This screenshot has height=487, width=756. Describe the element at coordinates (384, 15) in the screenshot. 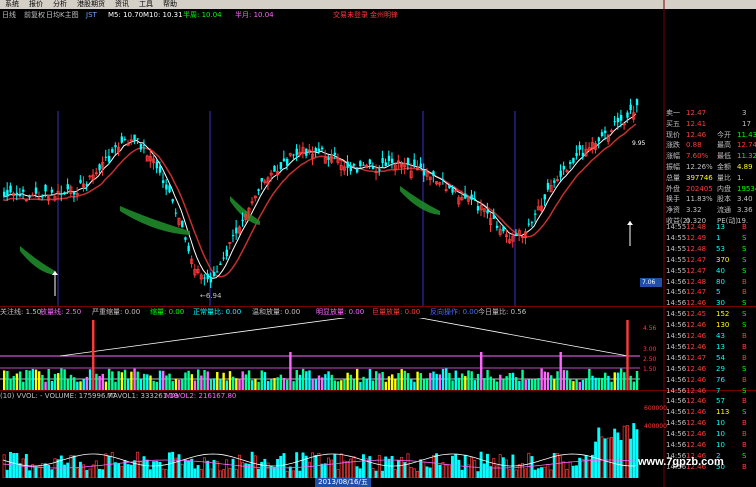

I see `site-link: 金州明锋` at that location.